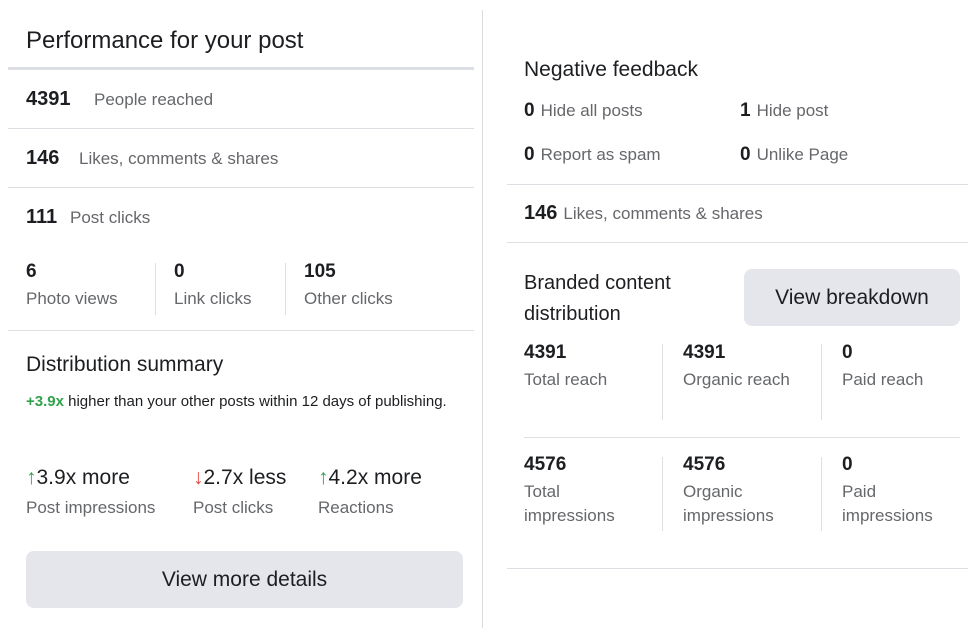  What do you see at coordinates (245, 477) in the screenshot?
I see `post-clicks-metric-value: 2.7x less` at bounding box center [245, 477].